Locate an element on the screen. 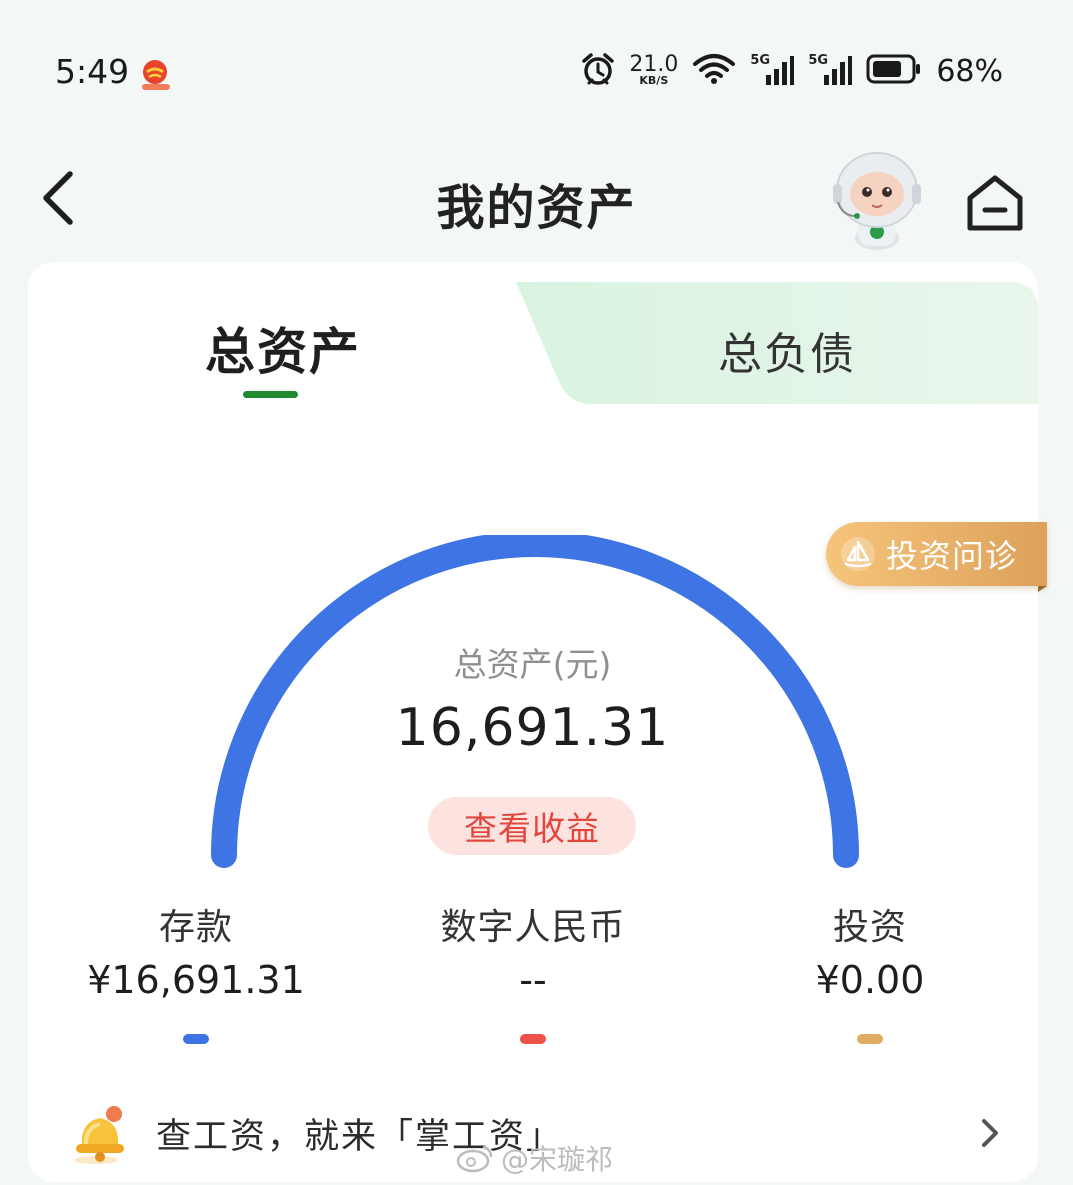  category-value: ¥0.00 is located at coordinates (870, 980).